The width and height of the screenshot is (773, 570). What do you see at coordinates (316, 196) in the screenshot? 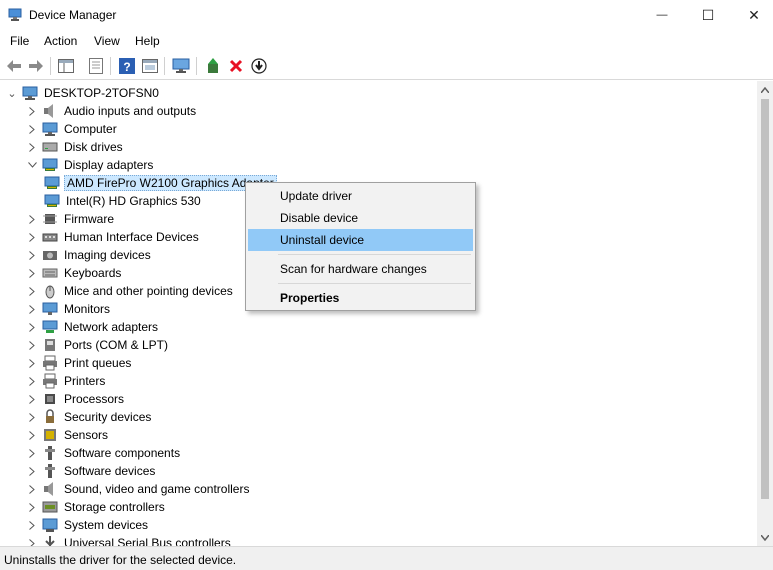
I see `menu-item-label: Update driver` at bounding box center [316, 196].